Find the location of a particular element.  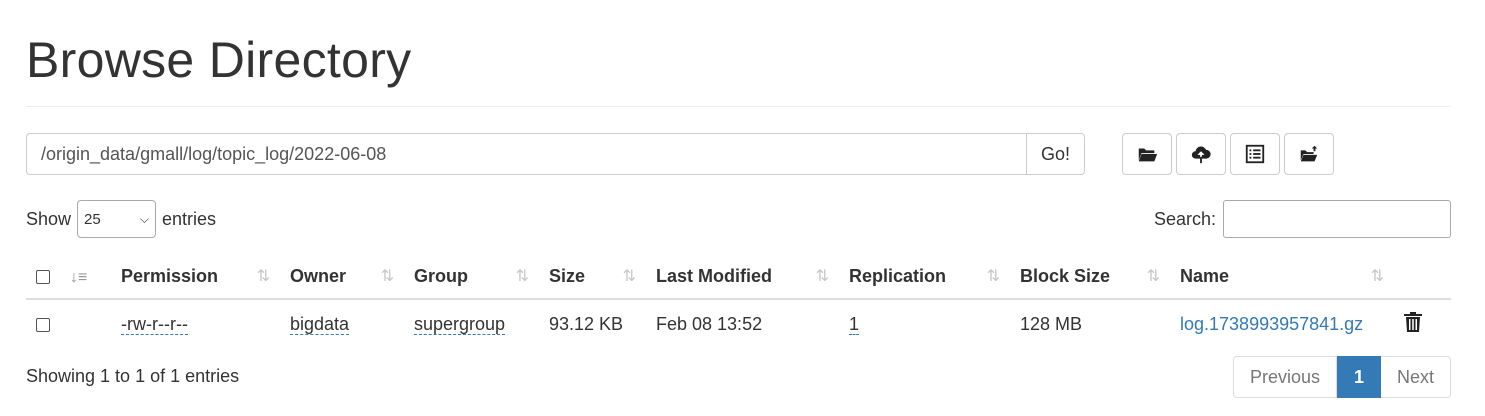

column-last-modified: Last Modified ⇅ is located at coordinates (742, 277).